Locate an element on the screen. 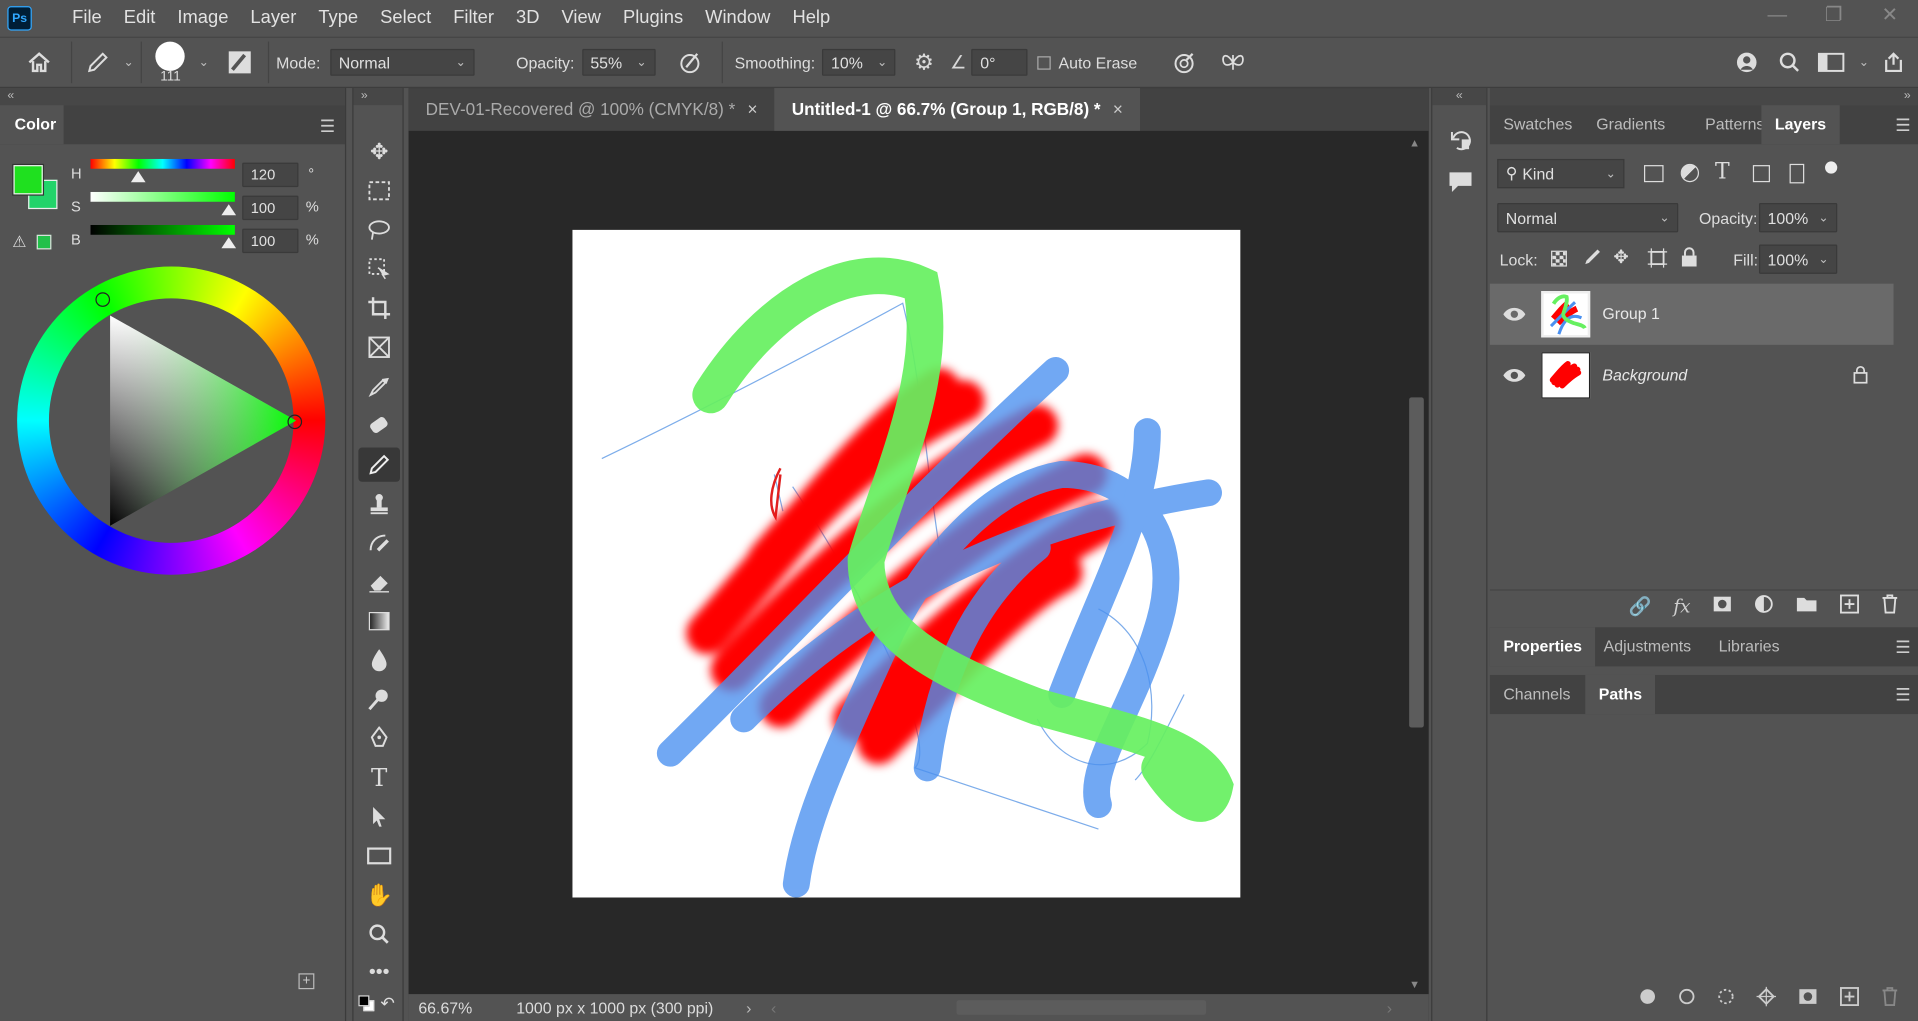 The height and width of the screenshot is (1021, 1918). scroll-left-icon: ‹ is located at coordinates (763, 1007).